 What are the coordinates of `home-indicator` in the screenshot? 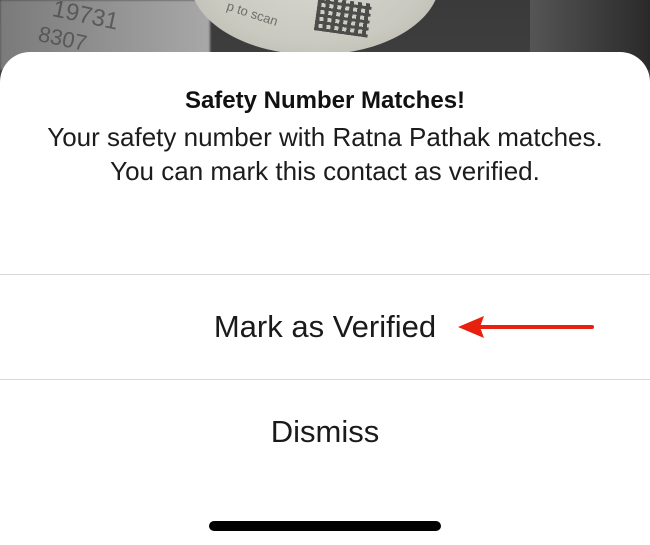 It's located at (325, 526).